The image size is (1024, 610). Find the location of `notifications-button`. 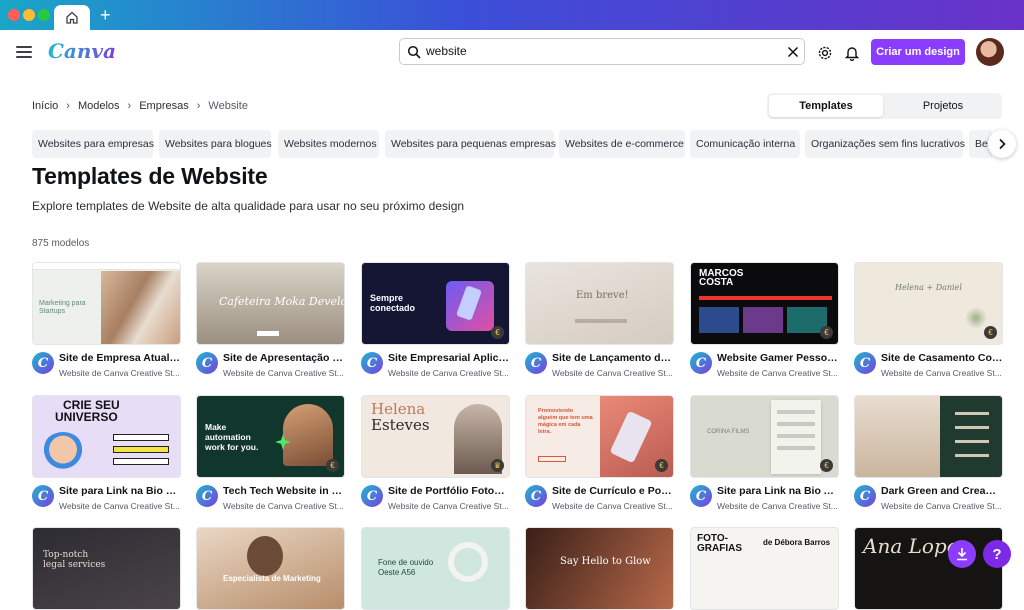

notifications-button is located at coordinates (852, 53).